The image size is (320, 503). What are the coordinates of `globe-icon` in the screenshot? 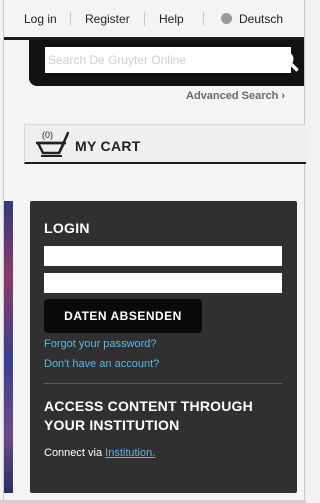 It's located at (226, 18).